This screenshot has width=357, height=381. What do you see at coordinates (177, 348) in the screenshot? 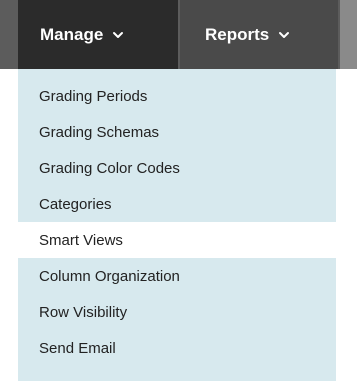
I see `menu-item-send-email: Send Email` at bounding box center [177, 348].